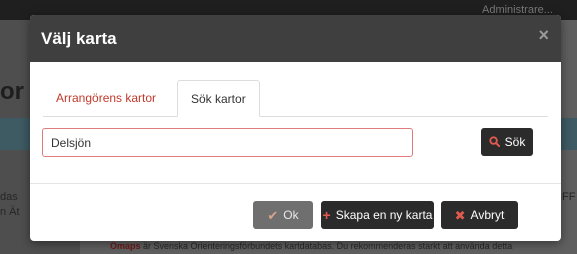 Image resolution: width=577 pixels, height=254 pixels. I want to click on close-icon: ✖, so click(460, 215).